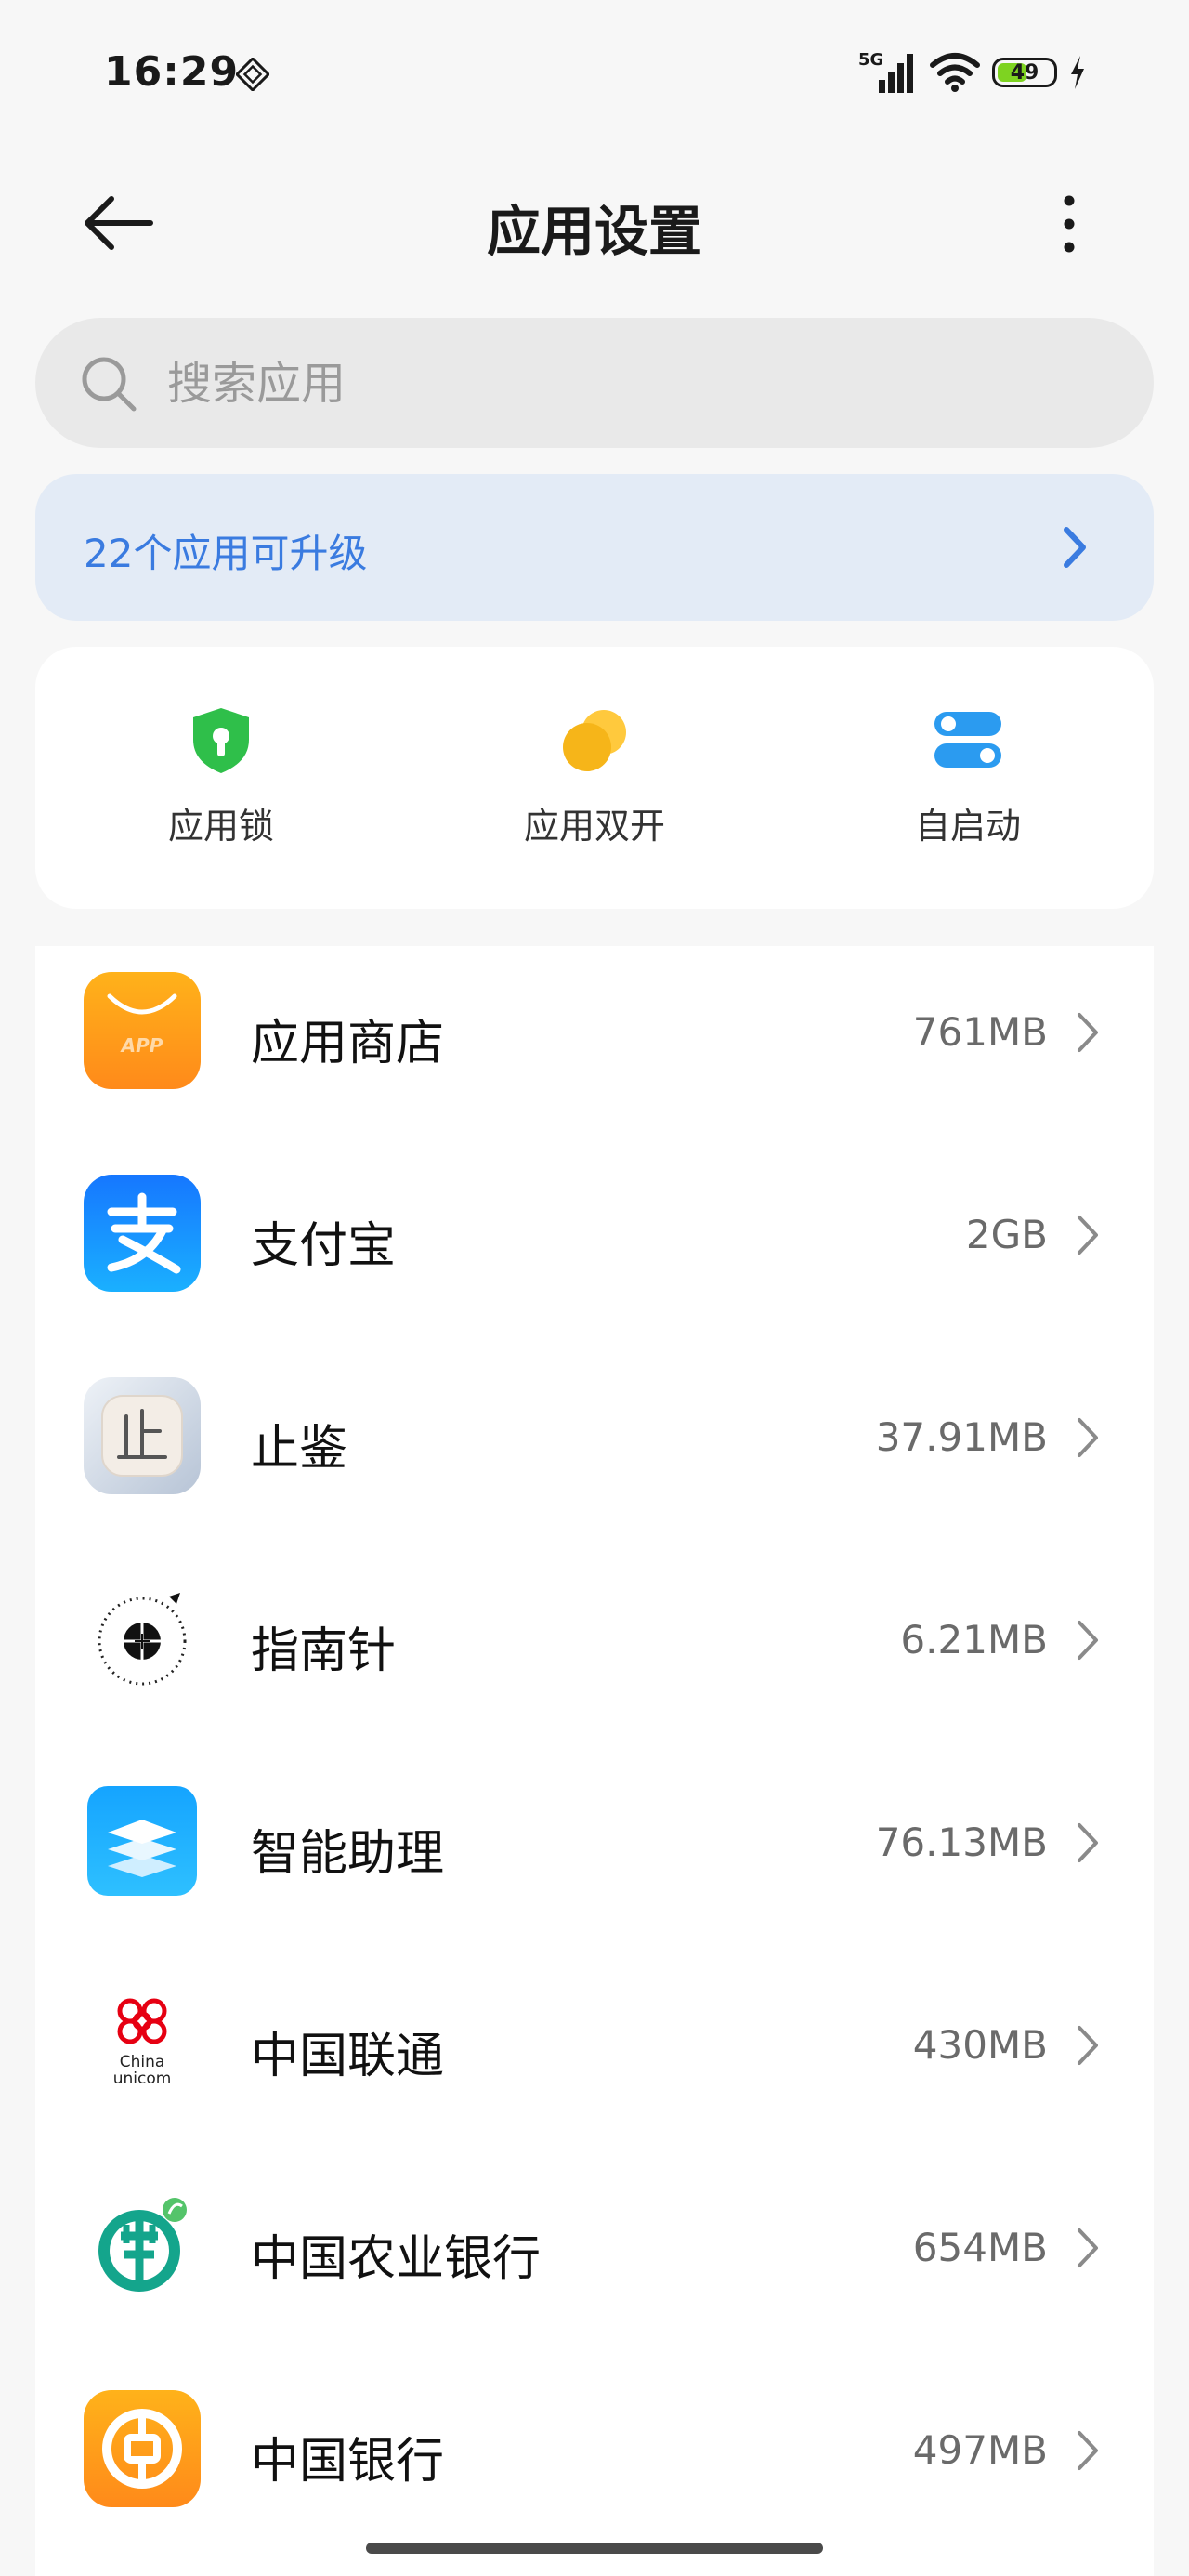 This screenshot has height=2576, width=1189. I want to click on wifi-icon, so click(955, 72).